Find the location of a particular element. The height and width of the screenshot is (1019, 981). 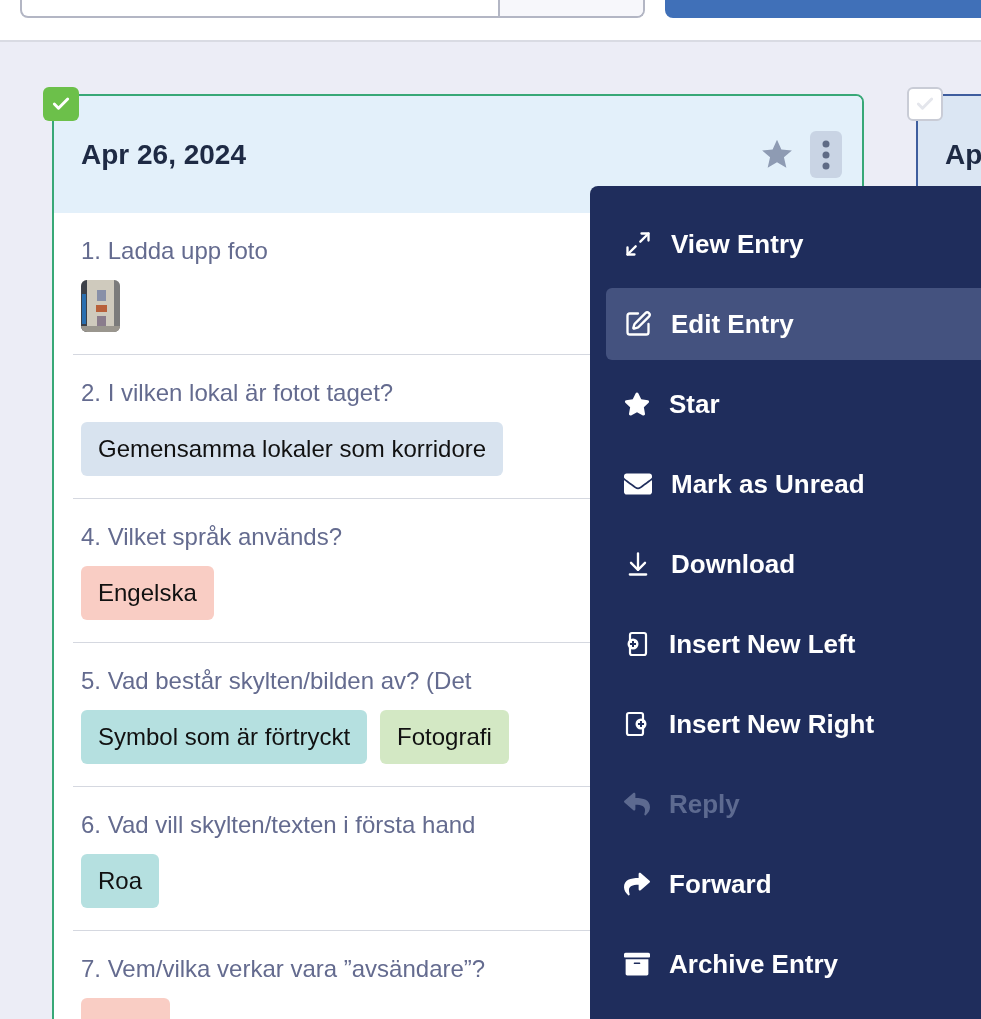

more-button is located at coordinates (826, 154).